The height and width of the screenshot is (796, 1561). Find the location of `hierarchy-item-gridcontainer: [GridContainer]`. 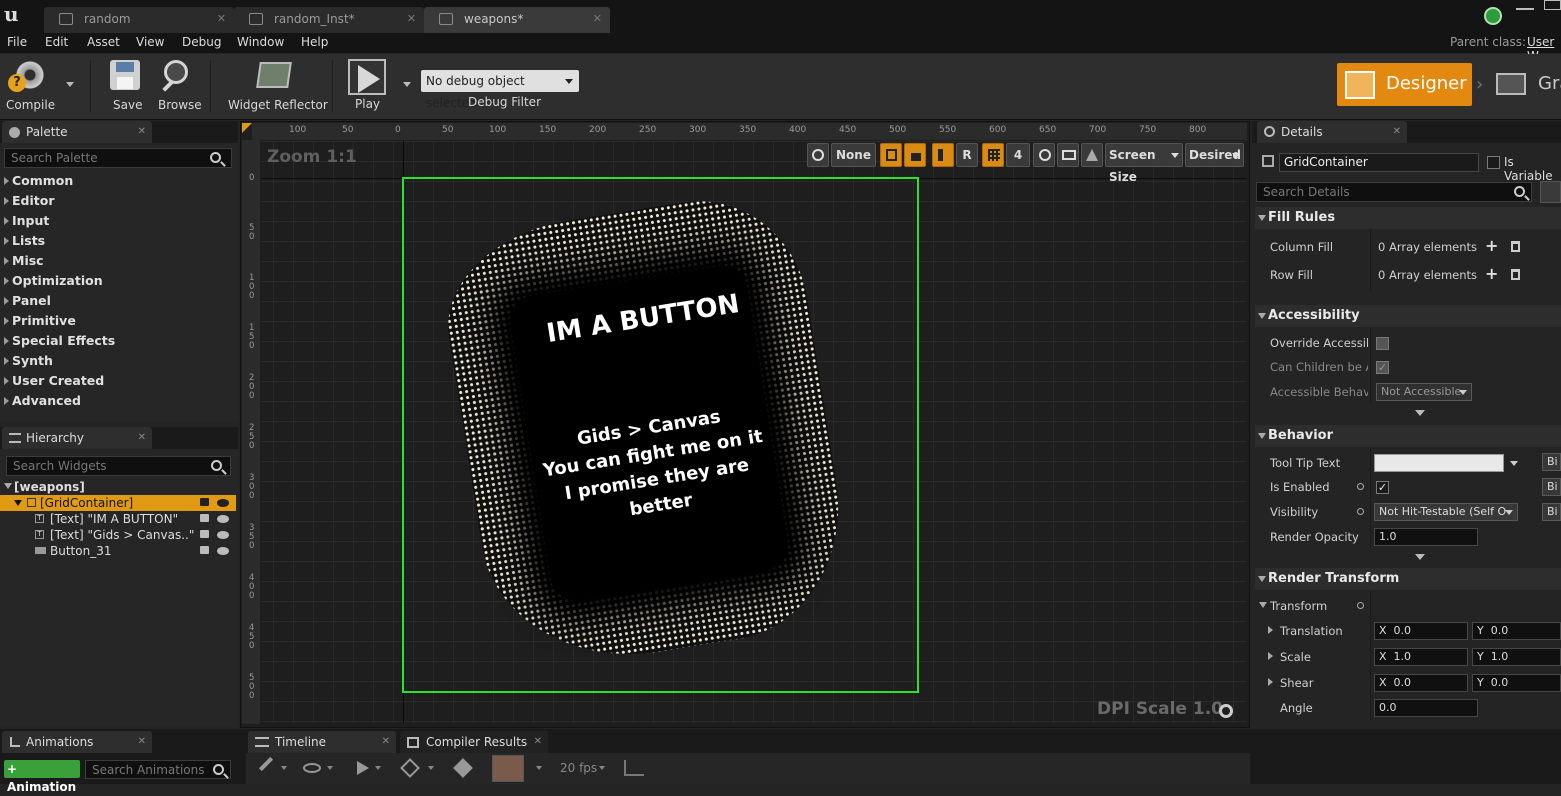

hierarchy-item-gridcontainer: [GridContainer] is located at coordinates (118, 503).